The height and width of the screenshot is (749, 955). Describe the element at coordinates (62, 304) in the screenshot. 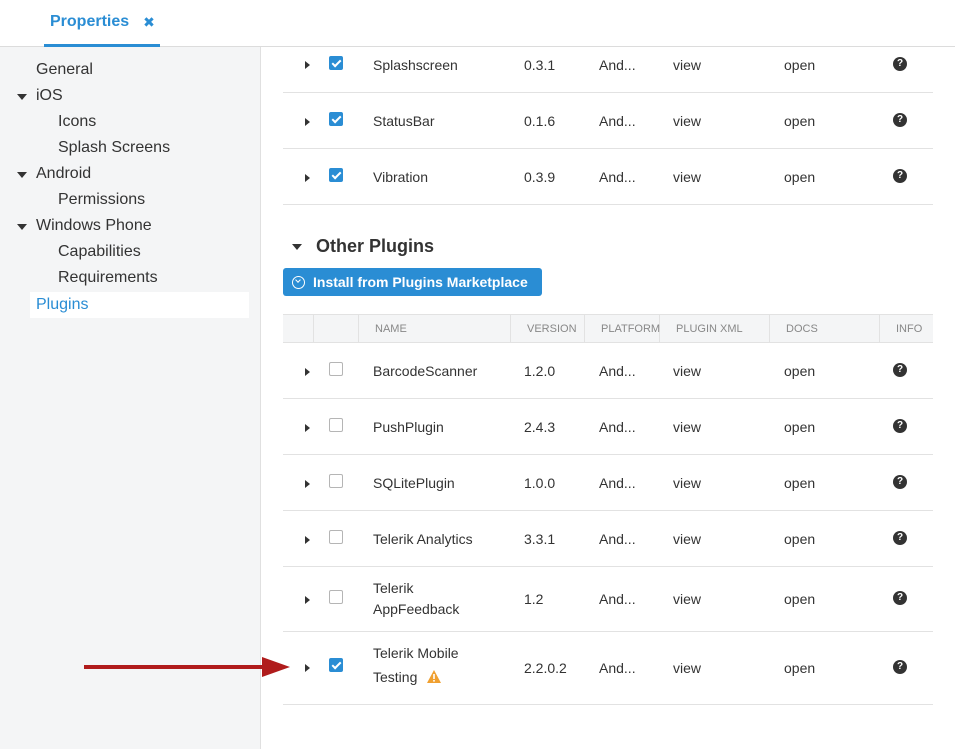

I see `sidebar-item-label: Plugins` at that location.